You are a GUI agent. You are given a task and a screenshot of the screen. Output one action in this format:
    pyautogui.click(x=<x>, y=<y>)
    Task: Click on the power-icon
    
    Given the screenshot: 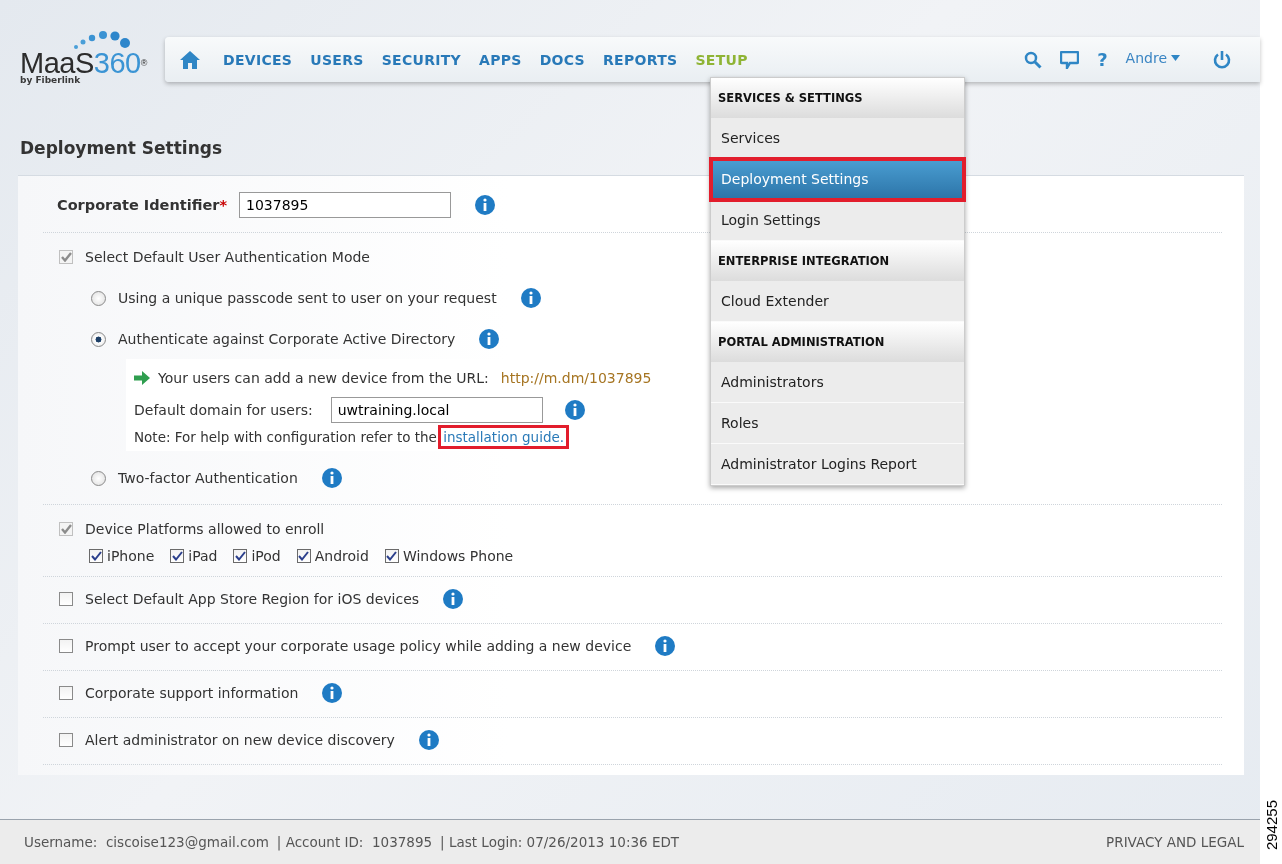 What is the action you would take?
    pyautogui.click(x=1222, y=59)
    